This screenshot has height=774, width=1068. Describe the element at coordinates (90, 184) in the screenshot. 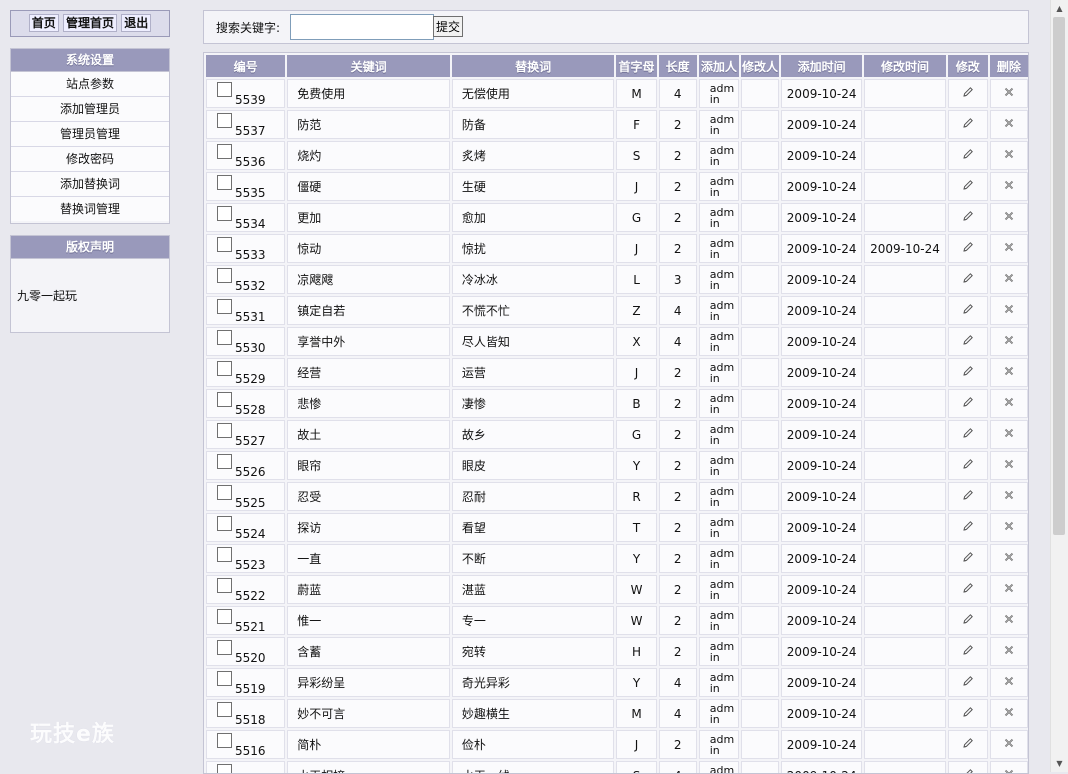

I see `sidebar-item-add-replacement: 添加替换词` at that location.